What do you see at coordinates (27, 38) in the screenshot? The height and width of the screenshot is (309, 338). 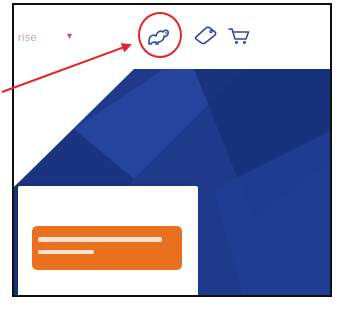 I see `nav-menu-label: rise` at bounding box center [27, 38].